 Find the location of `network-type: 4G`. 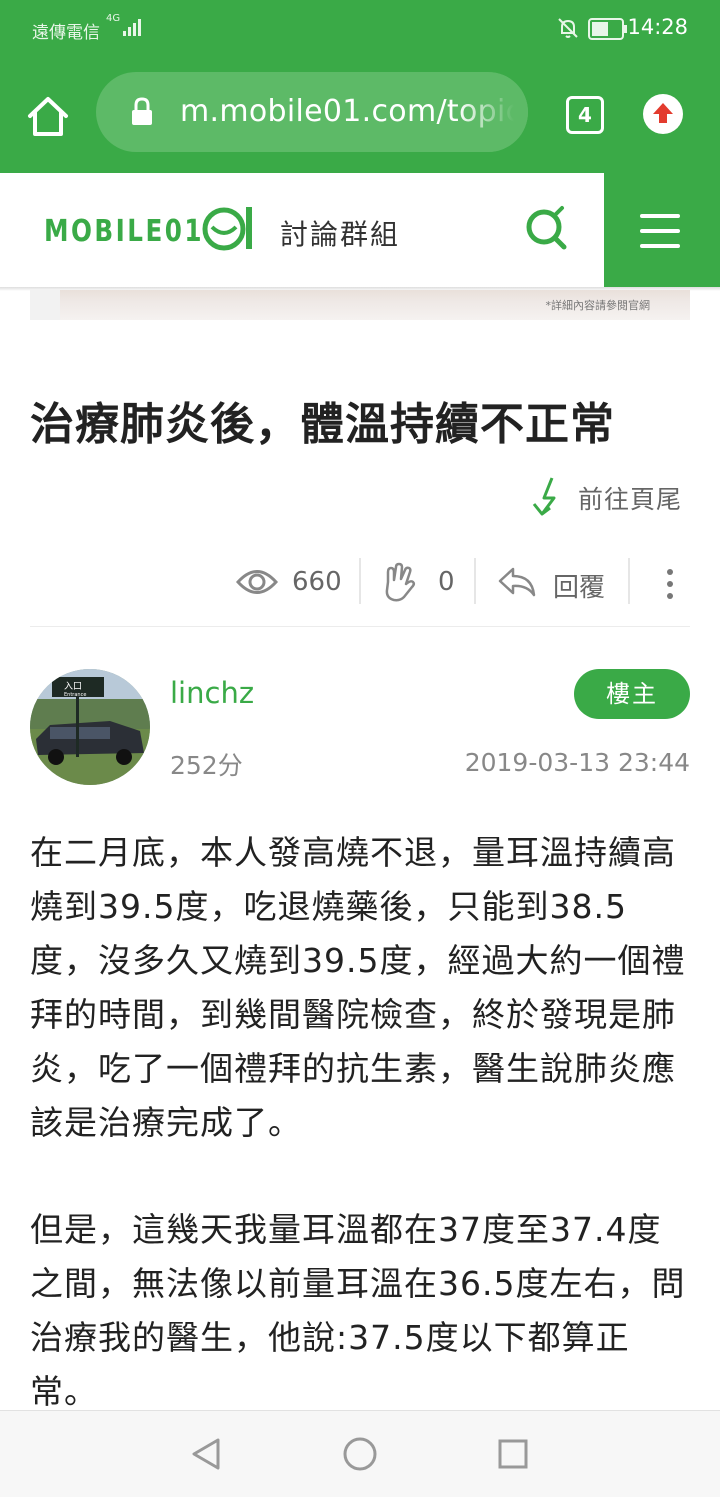

network-type: 4G is located at coordinates (113, 18).